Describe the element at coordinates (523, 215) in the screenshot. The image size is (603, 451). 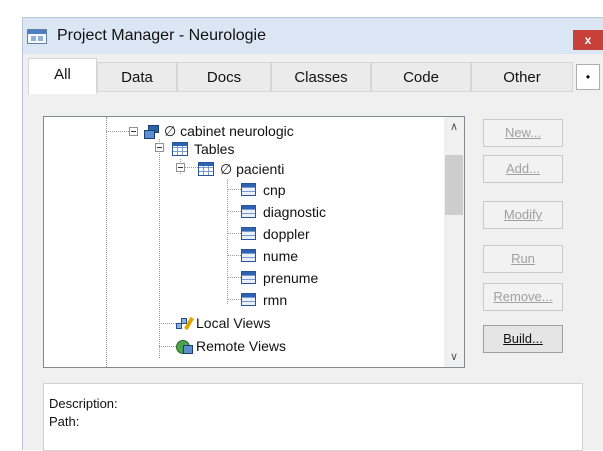
I see `modify-button: Modify` at that location.